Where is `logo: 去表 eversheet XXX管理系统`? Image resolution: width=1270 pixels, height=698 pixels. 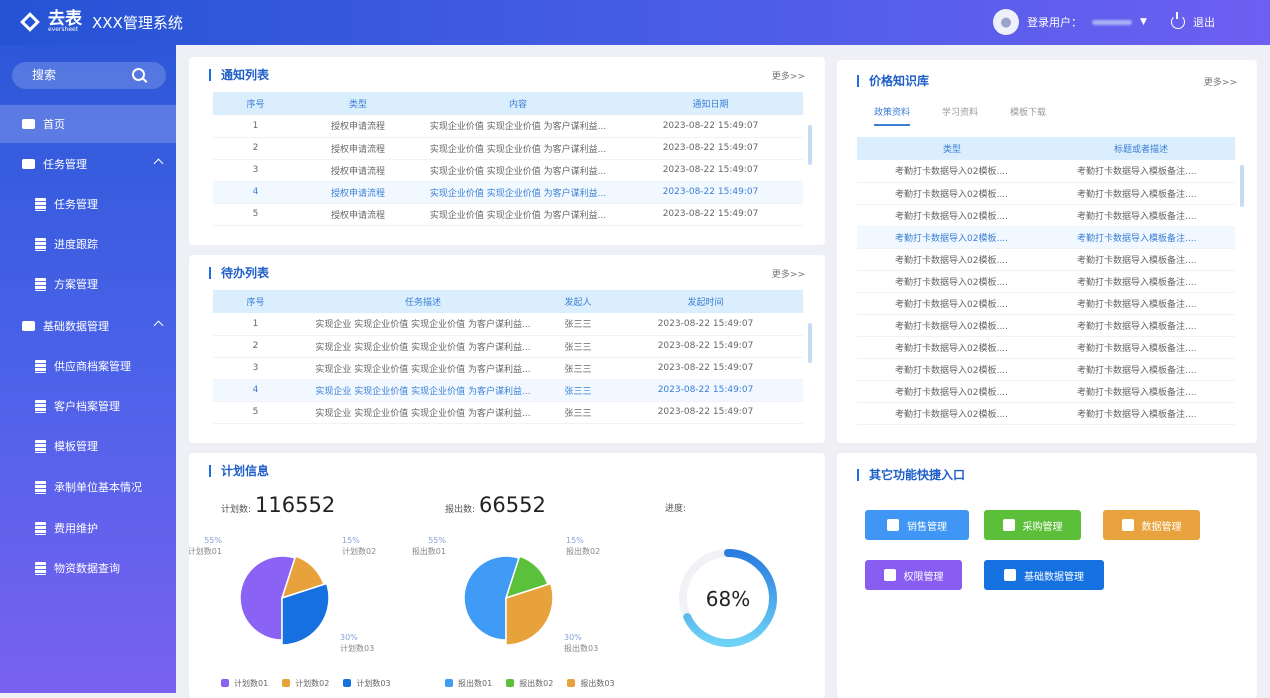 logo: 去表 eversheet XXX管理系统 is located at coordinates (100, 22).